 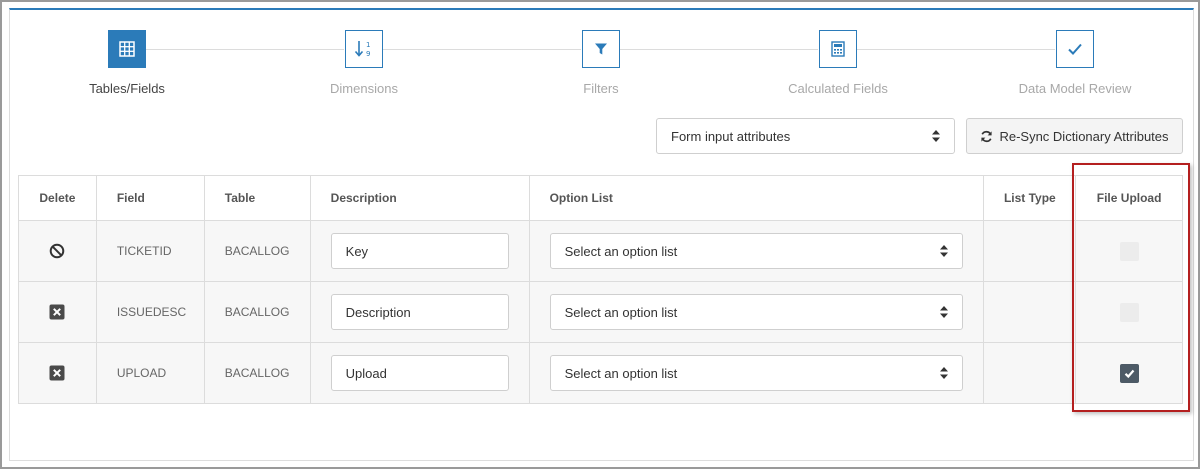 I want to click on step-filters, so click(x=601, y=49).